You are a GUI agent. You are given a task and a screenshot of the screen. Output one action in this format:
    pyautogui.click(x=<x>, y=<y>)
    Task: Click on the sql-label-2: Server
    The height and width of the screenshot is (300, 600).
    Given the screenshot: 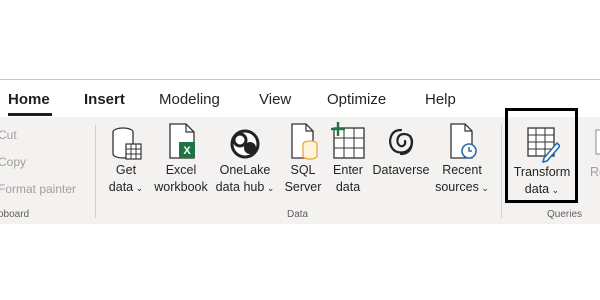 What is the action you would take?
    pyautogui.click(x=303, y=187)
    